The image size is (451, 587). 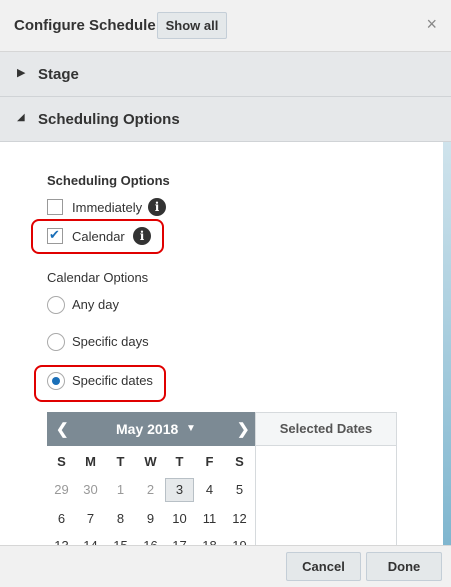 I want to click on calendar-day: 17, so click(x=179, y=539).